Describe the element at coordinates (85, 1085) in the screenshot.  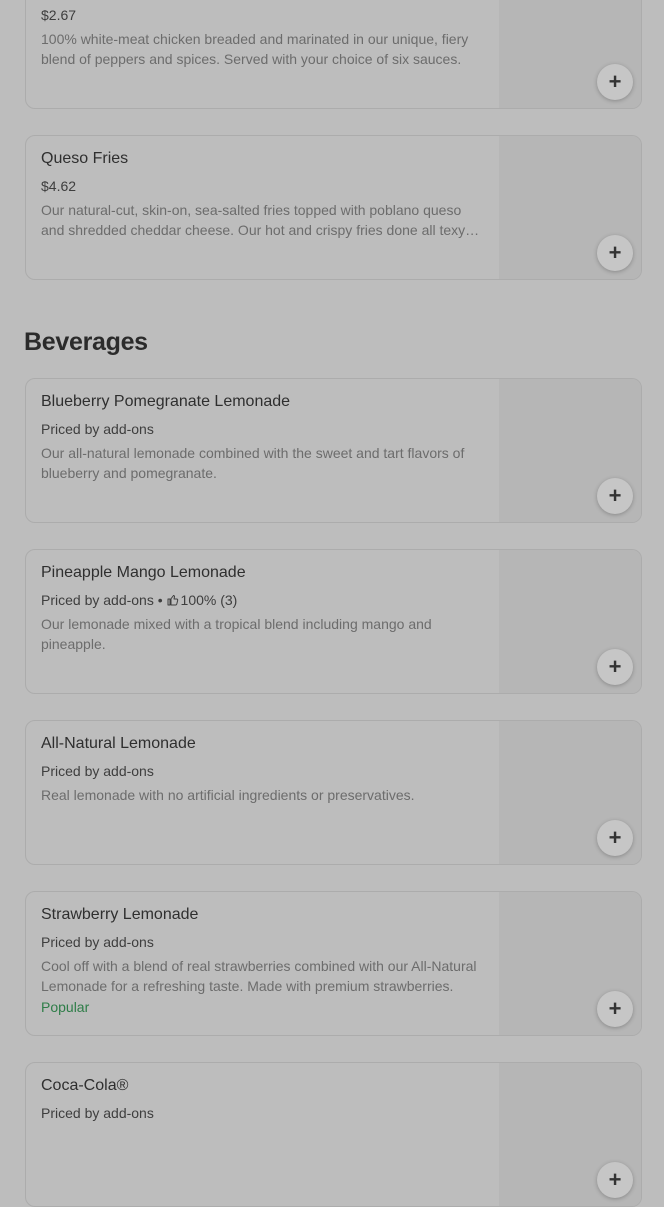
I see `item-name: Coca-Cola®` at that location.